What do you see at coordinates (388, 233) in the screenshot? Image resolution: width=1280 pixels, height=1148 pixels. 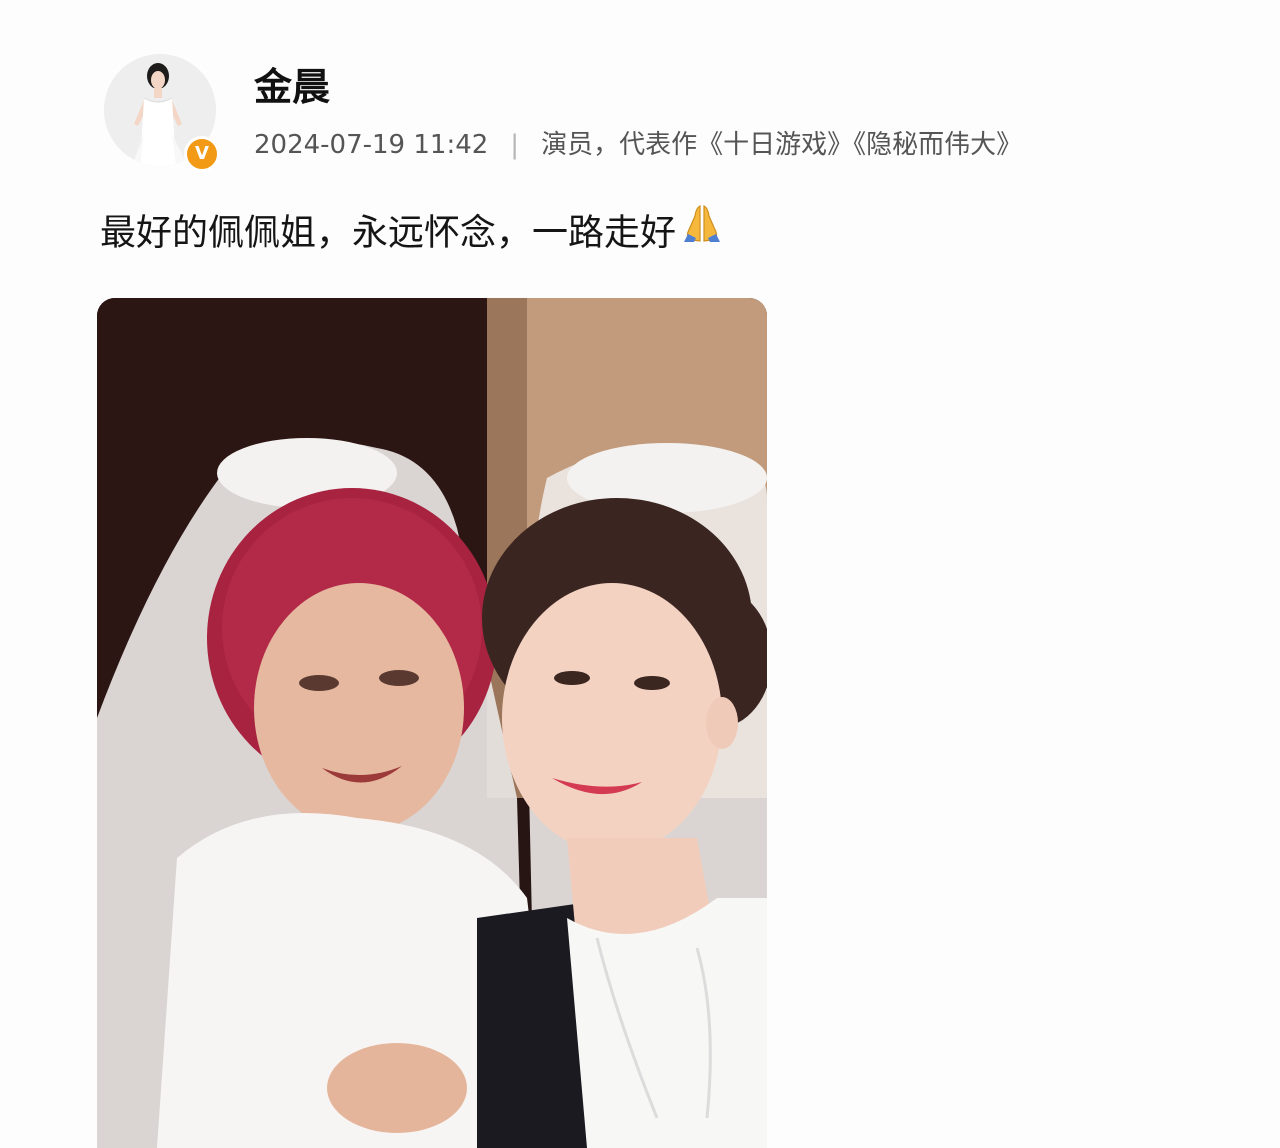 I see `post-text: 最好的佩佩姐，永远怀念，一路走好` at bounding box center [388, 233].